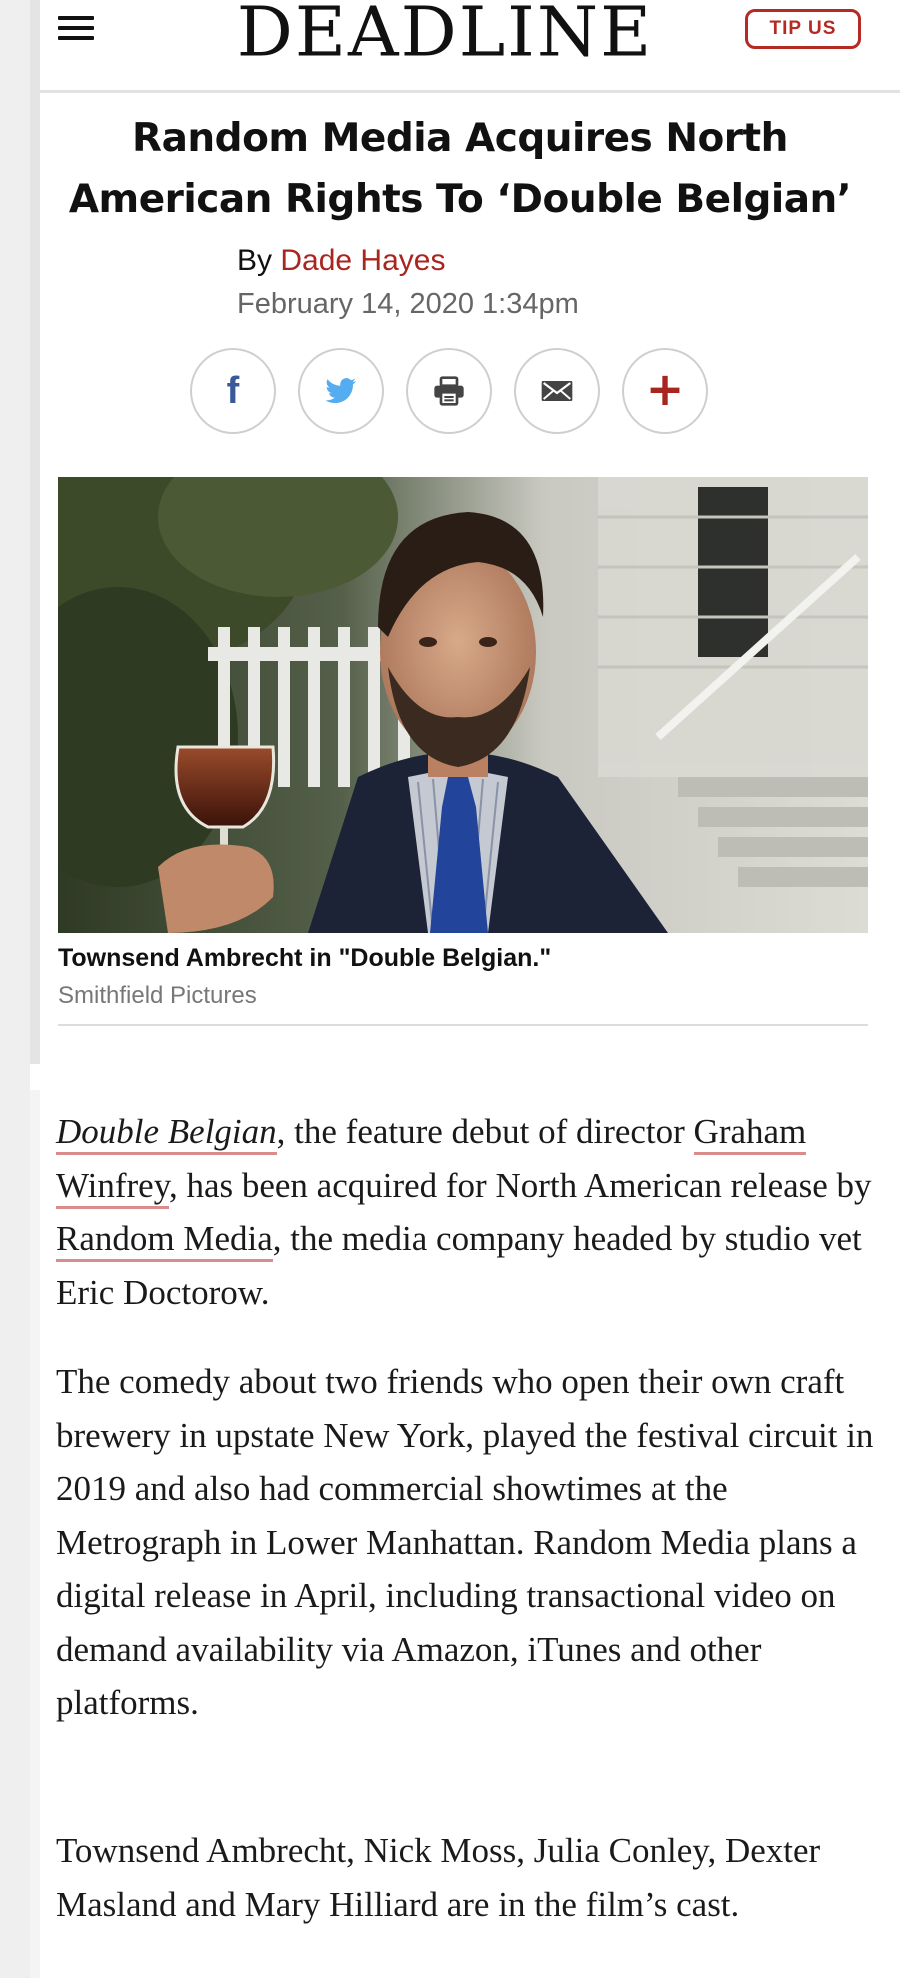 The height and width of the screenshot is (1978, 900). I want to click on byline-prefix: By, so click(255, 260).